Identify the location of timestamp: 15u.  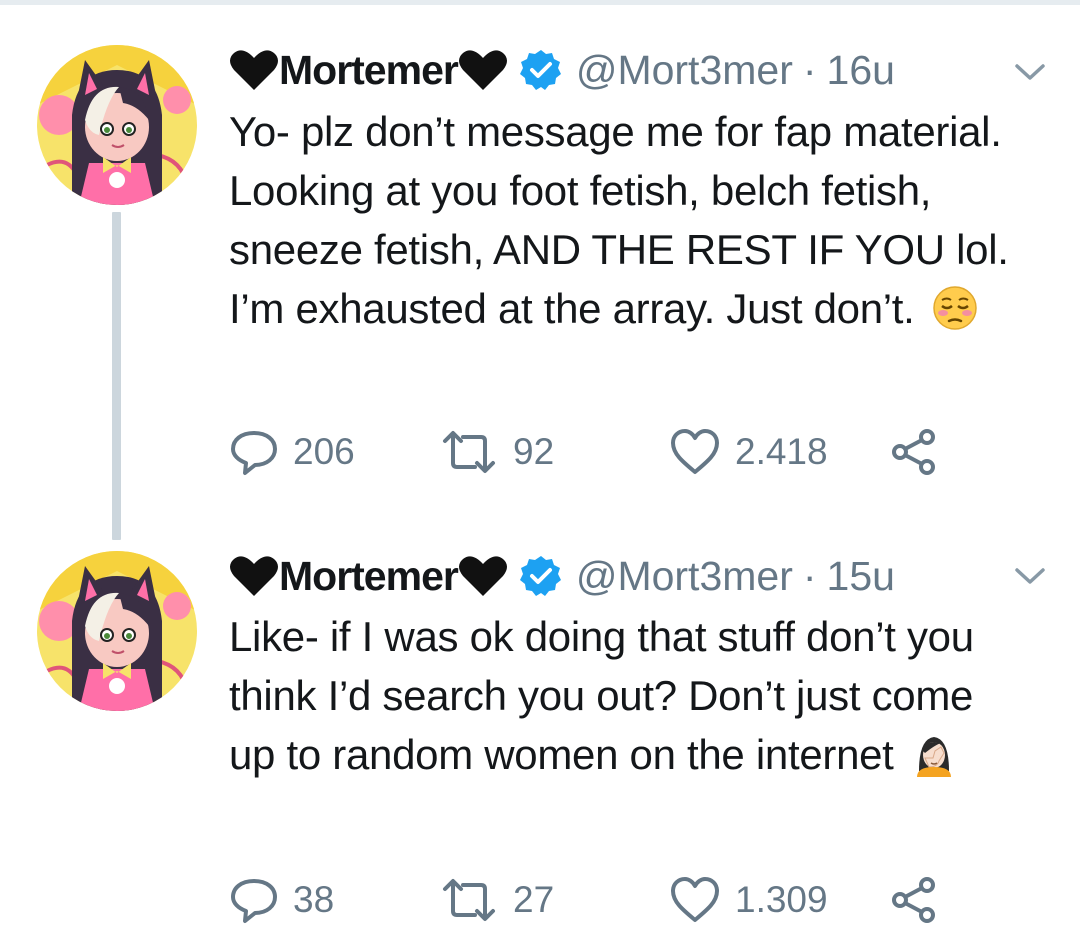
(861, 576).